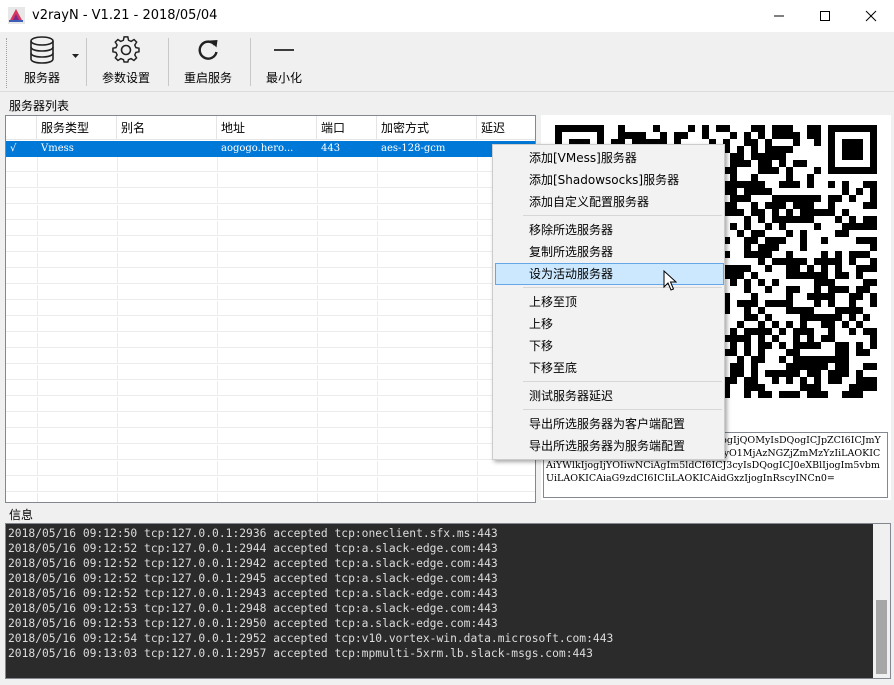 The height and width of the screenshot is (685, 894). I want to click on menu-item-set-active-server: 设为活动服务器, so click(609, 274).